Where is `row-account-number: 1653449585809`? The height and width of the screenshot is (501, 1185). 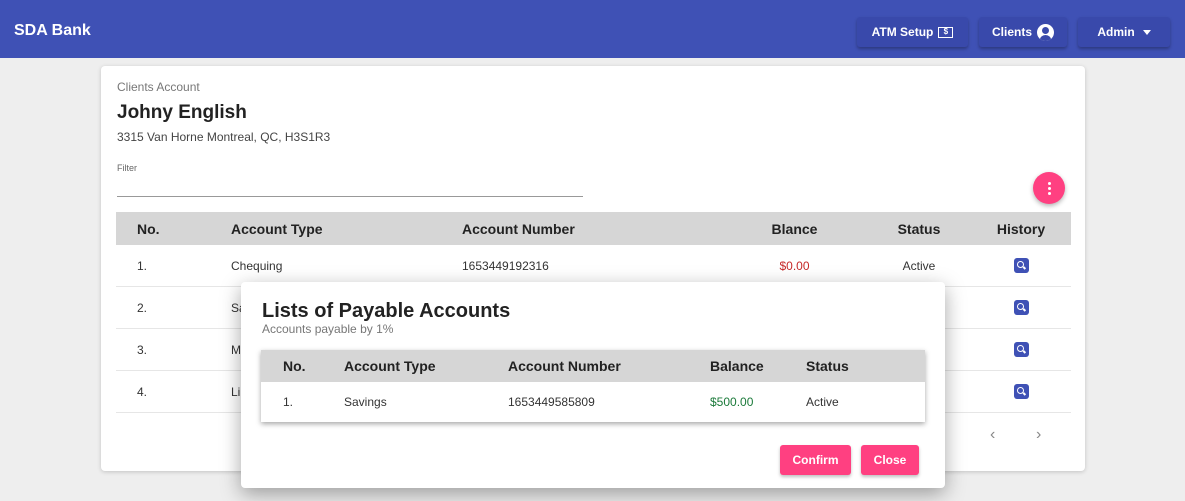 row-account-number: 1653449585809 is located at coordinates (551, 402).